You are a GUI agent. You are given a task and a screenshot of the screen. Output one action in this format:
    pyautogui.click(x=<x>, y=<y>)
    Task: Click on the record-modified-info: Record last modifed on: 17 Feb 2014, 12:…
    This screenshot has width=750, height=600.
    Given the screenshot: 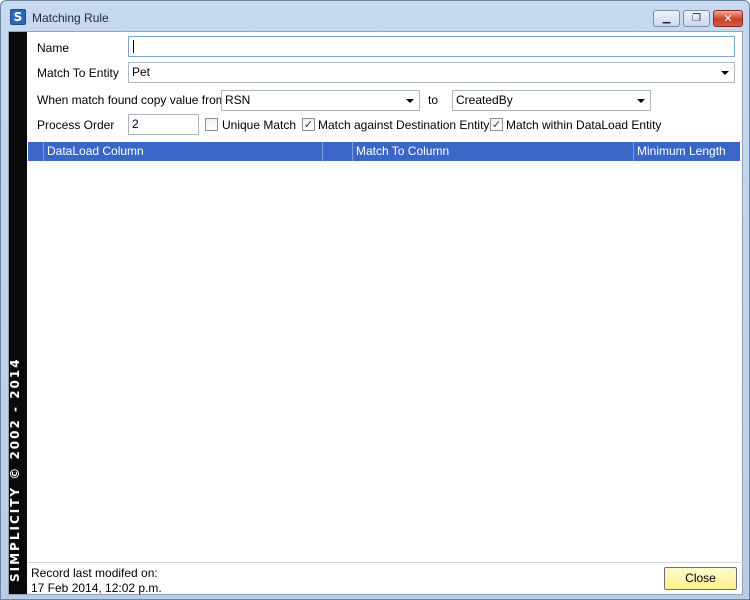 What is the action you would take?
    pyautogui.click(x=96, y=581)
    